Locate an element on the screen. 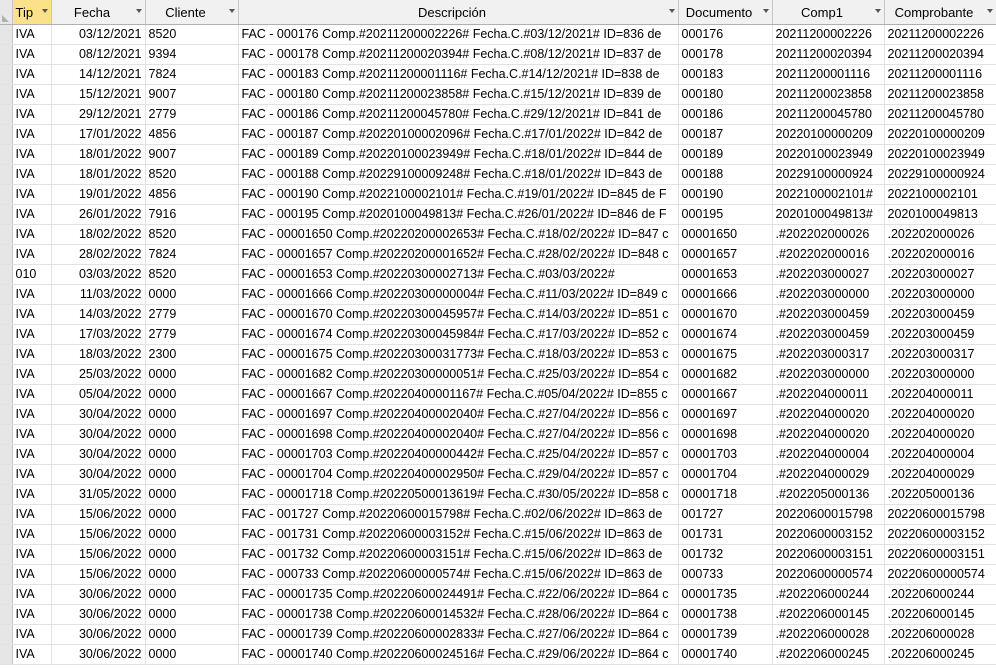  cell-documento: 001732 is located at coordinates (725, 554).